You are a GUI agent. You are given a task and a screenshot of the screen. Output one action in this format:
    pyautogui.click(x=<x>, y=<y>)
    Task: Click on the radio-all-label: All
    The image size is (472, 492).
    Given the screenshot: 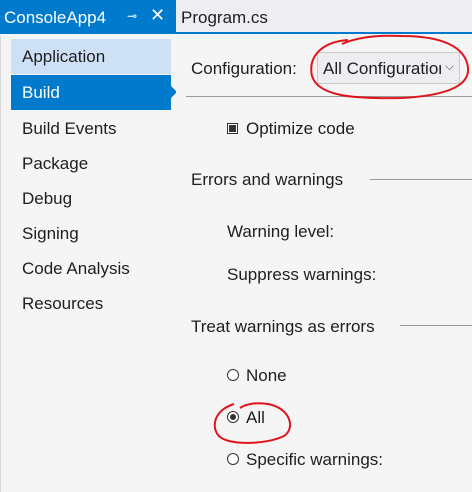 What is the action you would take?
    pyautogui.click(x=255, y=417)
    